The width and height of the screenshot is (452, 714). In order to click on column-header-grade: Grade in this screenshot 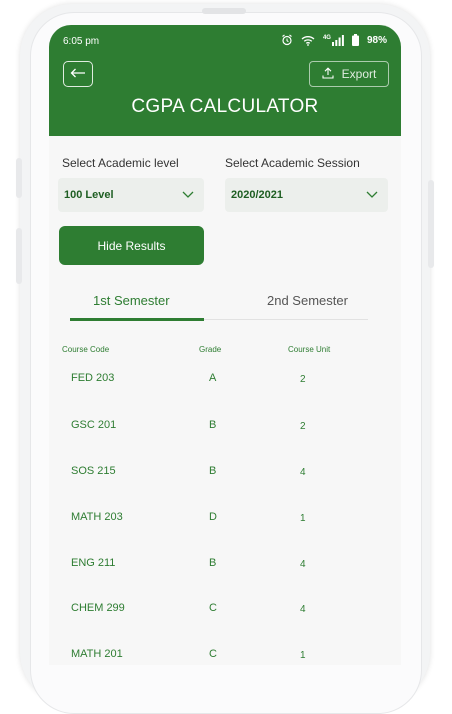, I will do `click(210, 349)`.